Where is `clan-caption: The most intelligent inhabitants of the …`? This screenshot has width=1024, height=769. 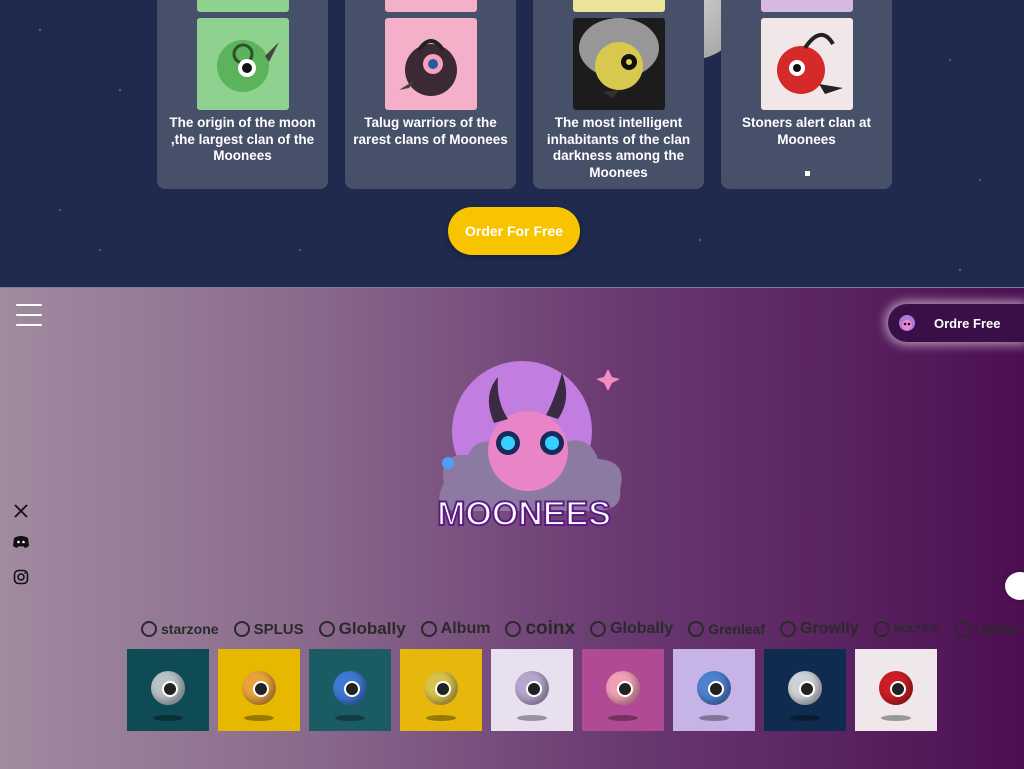 clan-caption: The most intelligent inhabitants of the … is located at coordinates (618, 147).